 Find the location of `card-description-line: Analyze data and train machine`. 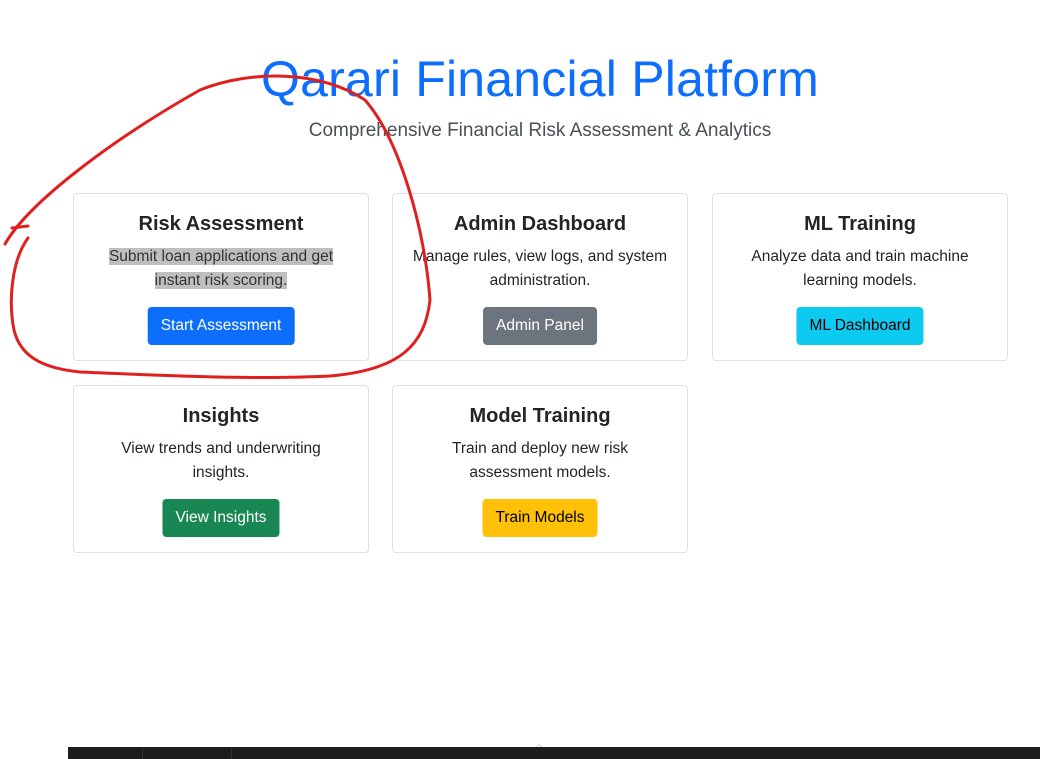

card-description-line: Analyze data and train machine is located at coordinates (860, 256).